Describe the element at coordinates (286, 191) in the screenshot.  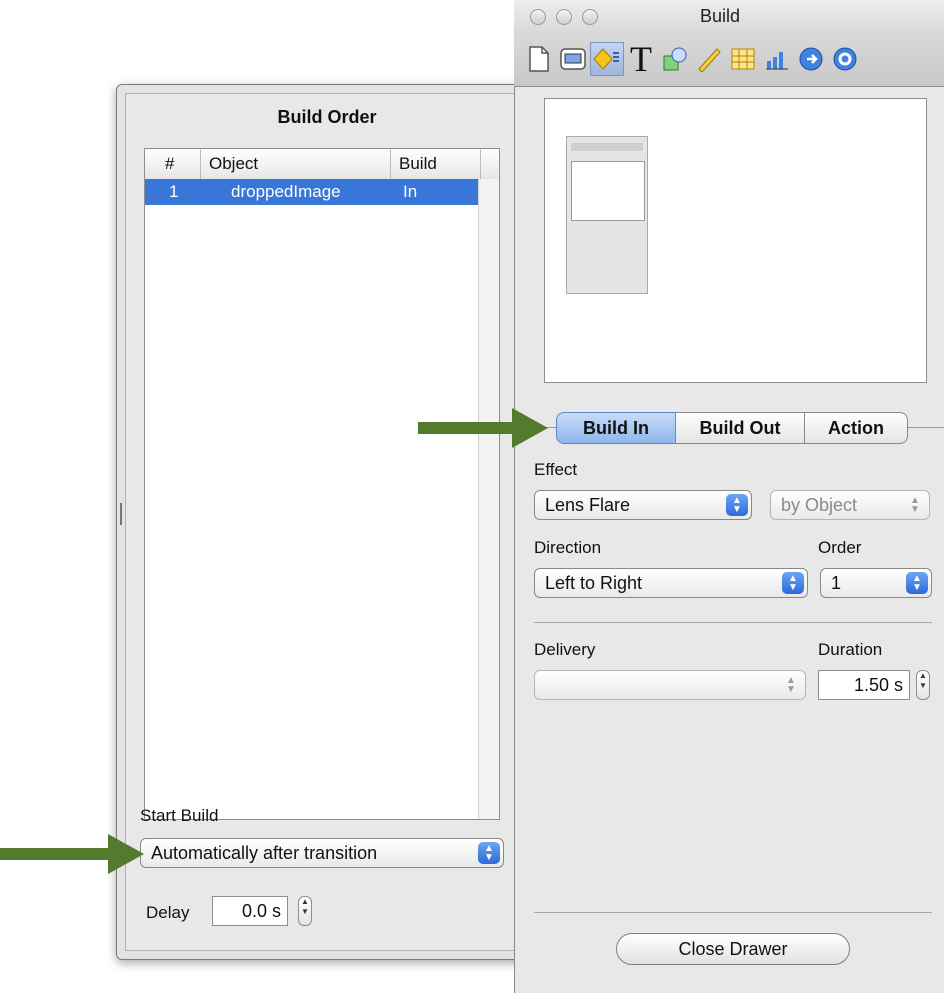
I see `row-object: droppedImage` at that location.